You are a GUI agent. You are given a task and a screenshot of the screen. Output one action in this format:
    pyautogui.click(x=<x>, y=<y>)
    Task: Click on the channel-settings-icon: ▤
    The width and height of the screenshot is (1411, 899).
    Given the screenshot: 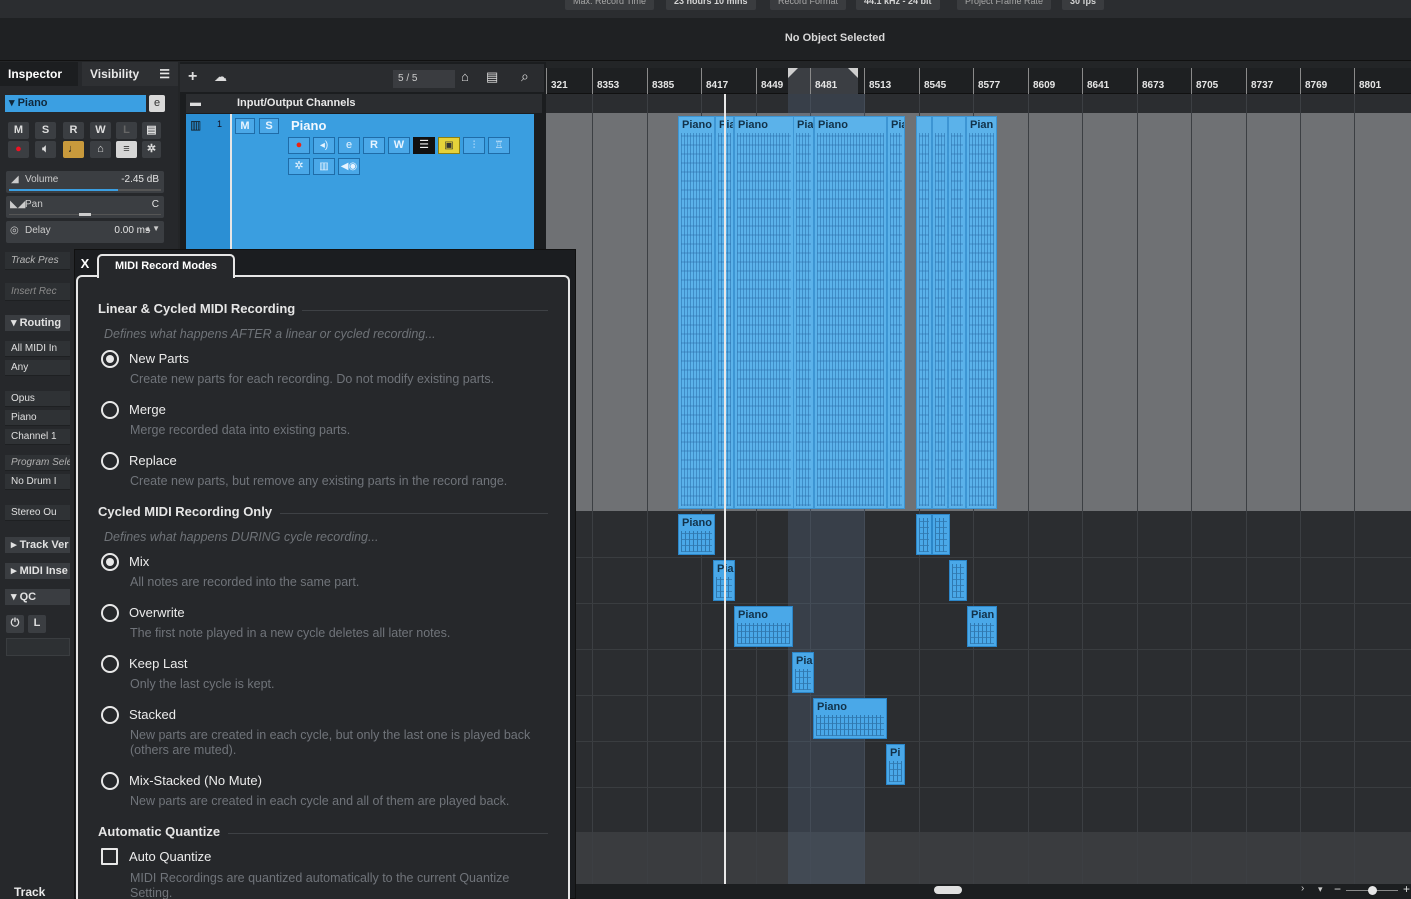 What is the action you would take?
    pyautogui.click(x=151, y=130)
    